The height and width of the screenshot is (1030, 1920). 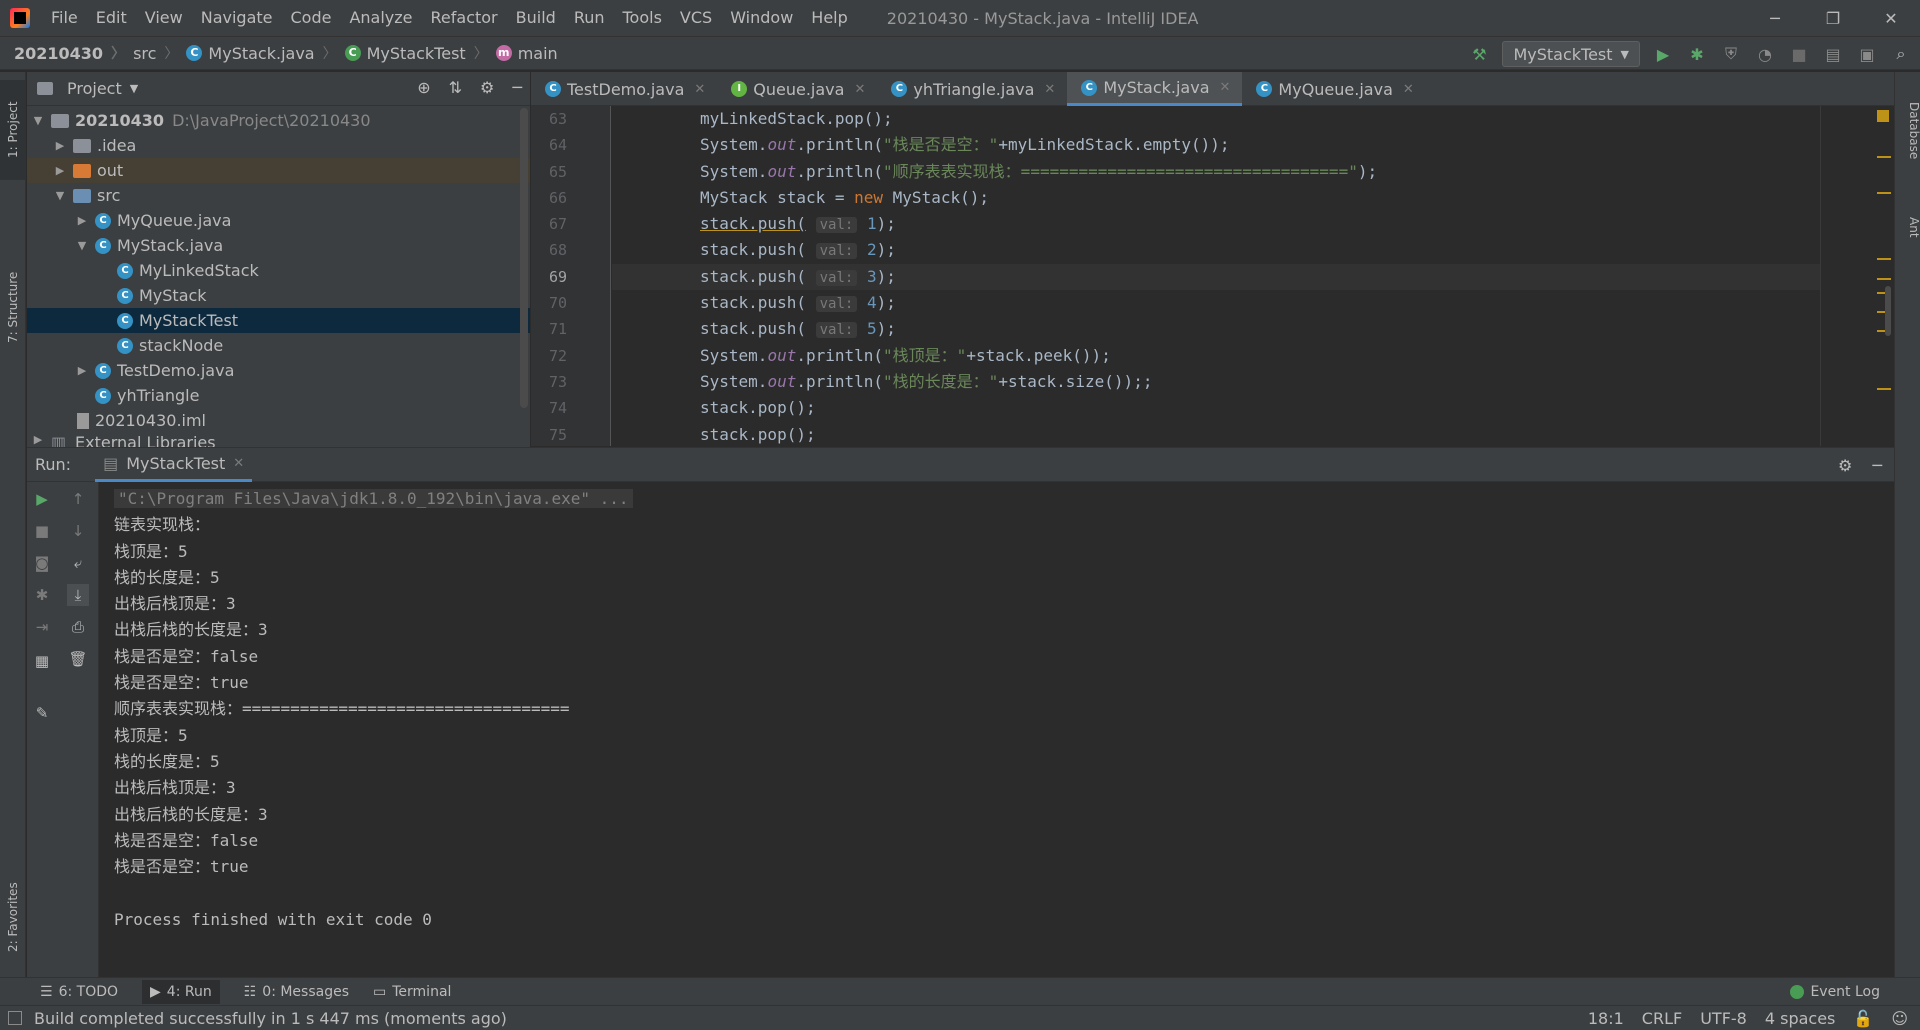 What do you see at coordinates (311, 18) in the screenshot?
I see `menu-code: Code` at bounding box center [311, 18].